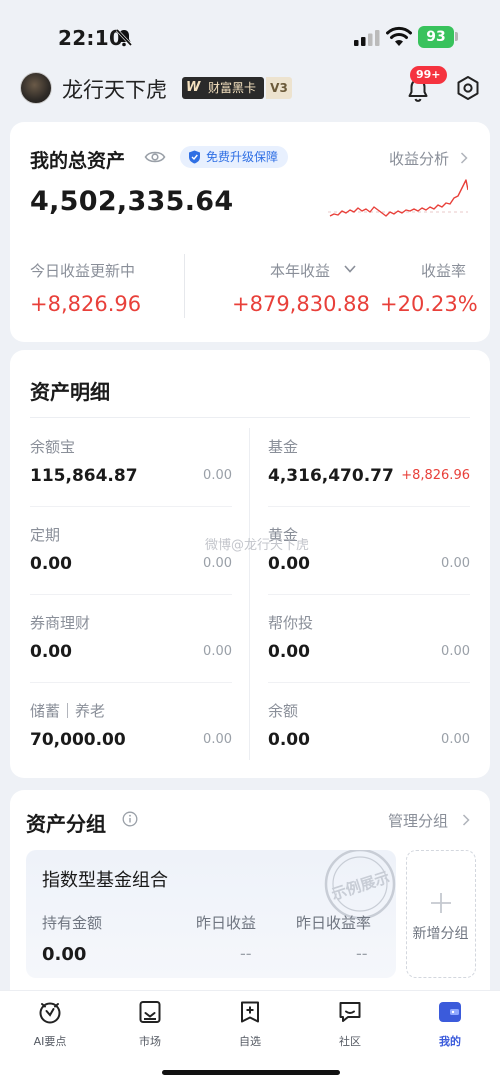  I want to click on asset-value-balance: 0.00, so click(289, 740).